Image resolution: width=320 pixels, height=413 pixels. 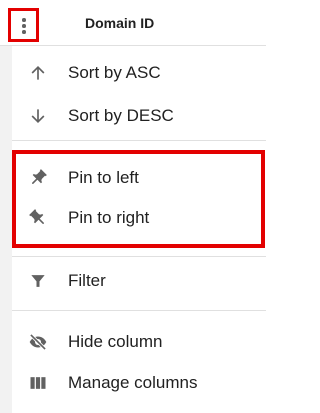 What do you see at coordinates (109, 217) in the screenshot?
I see `menu-item-label: Pin to right` at bounding box center [109, 217].